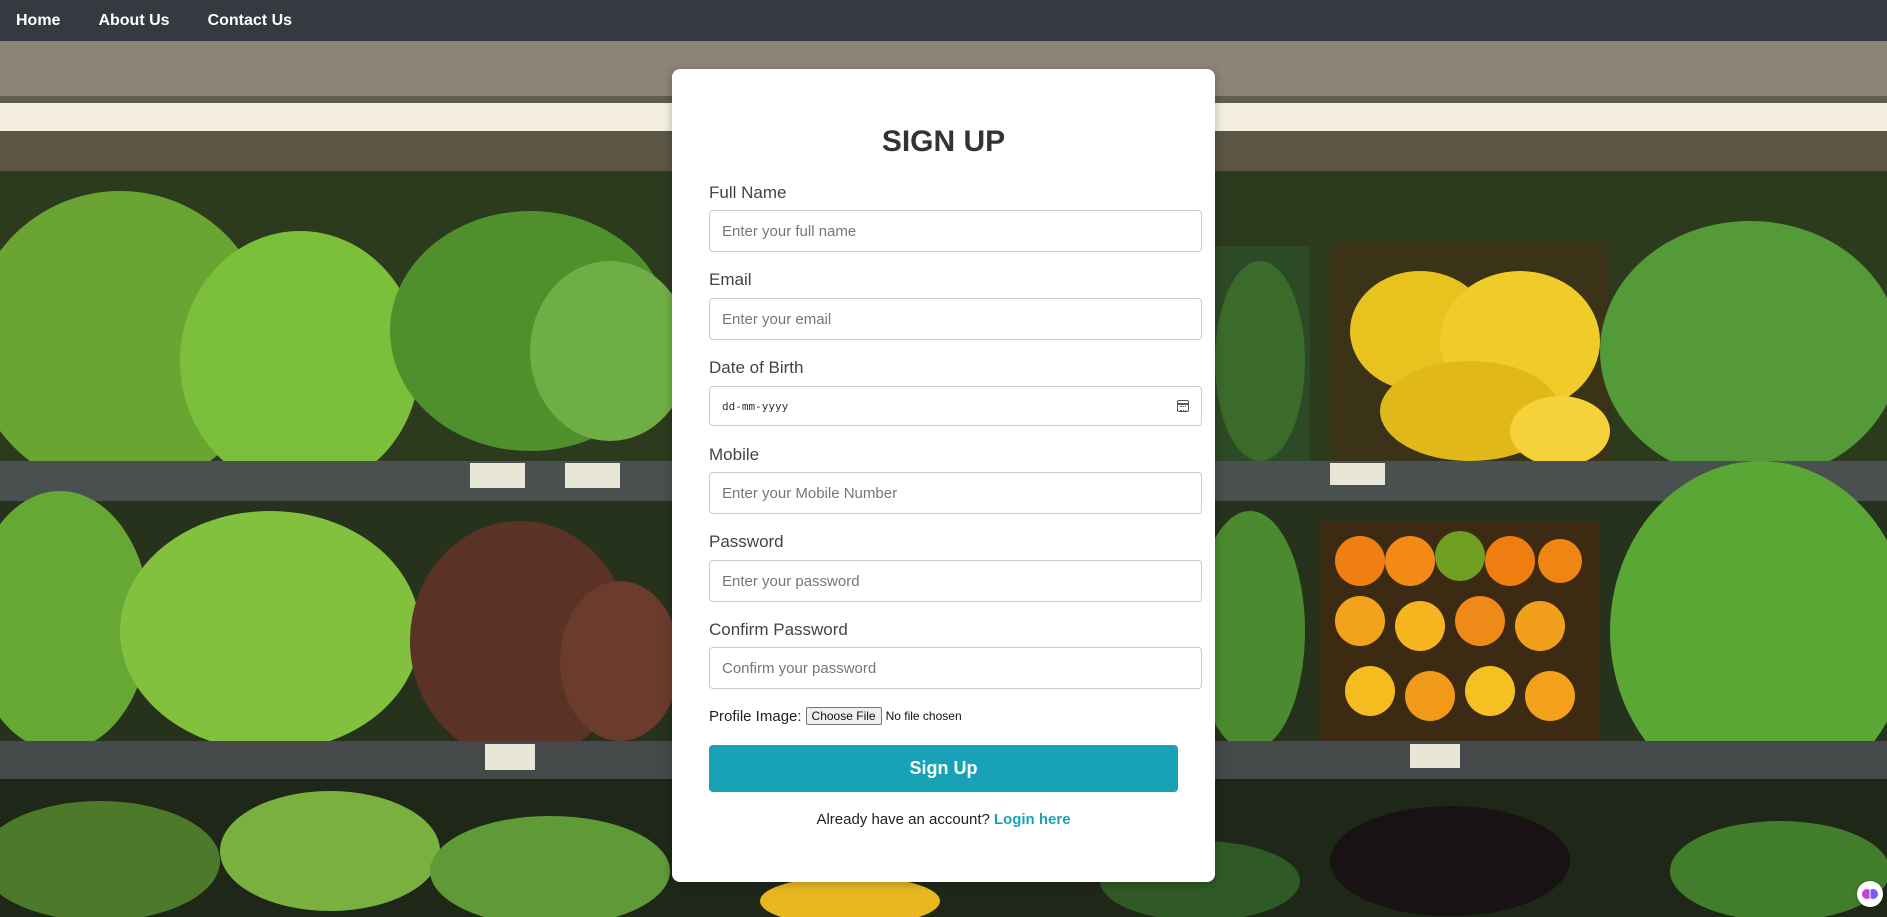 This screenshot has height=917, width=1887. Describe the element at coordinates (955, 406) in the screenshot. I see `dob-input: dd-mm-yyyy` at that location.